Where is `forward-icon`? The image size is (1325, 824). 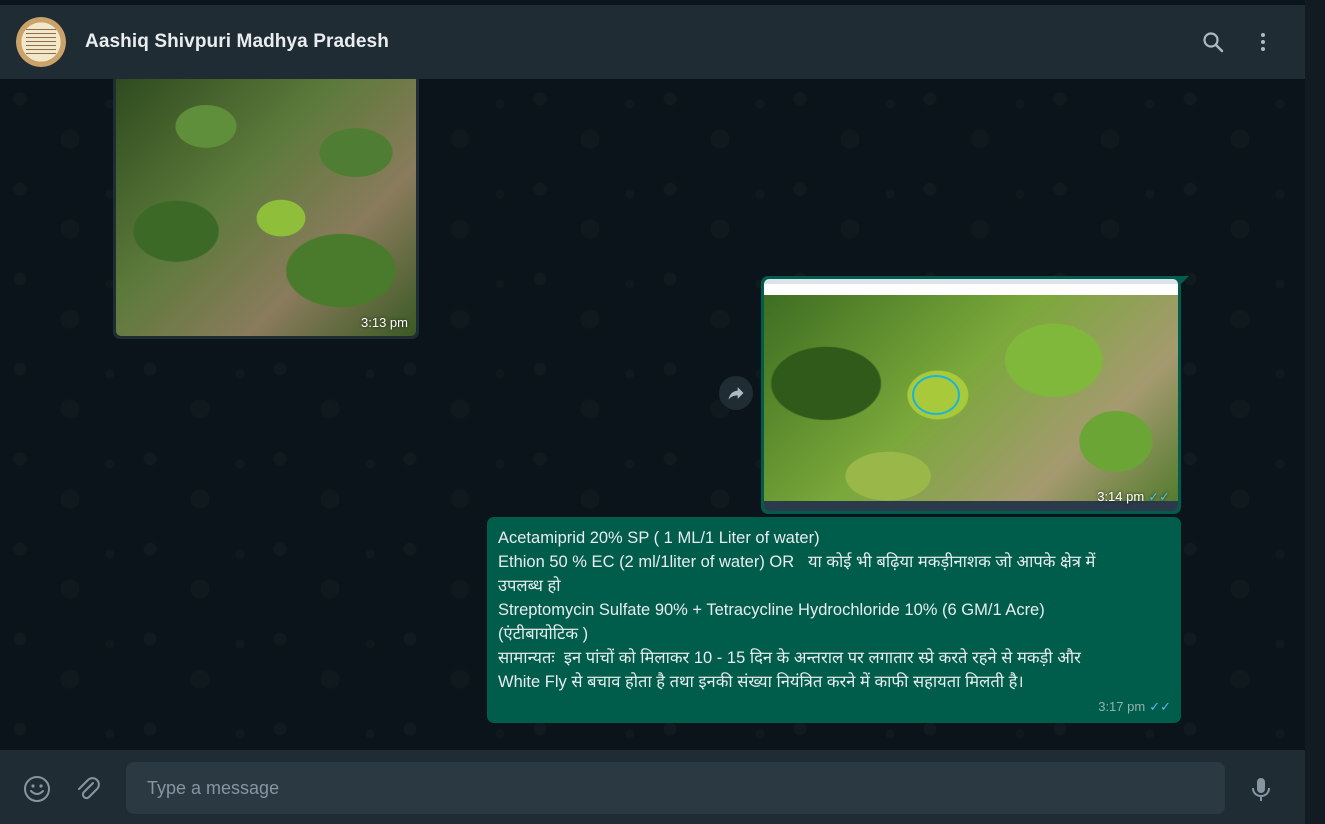
forward-icon is located at coordinates (736, 393).